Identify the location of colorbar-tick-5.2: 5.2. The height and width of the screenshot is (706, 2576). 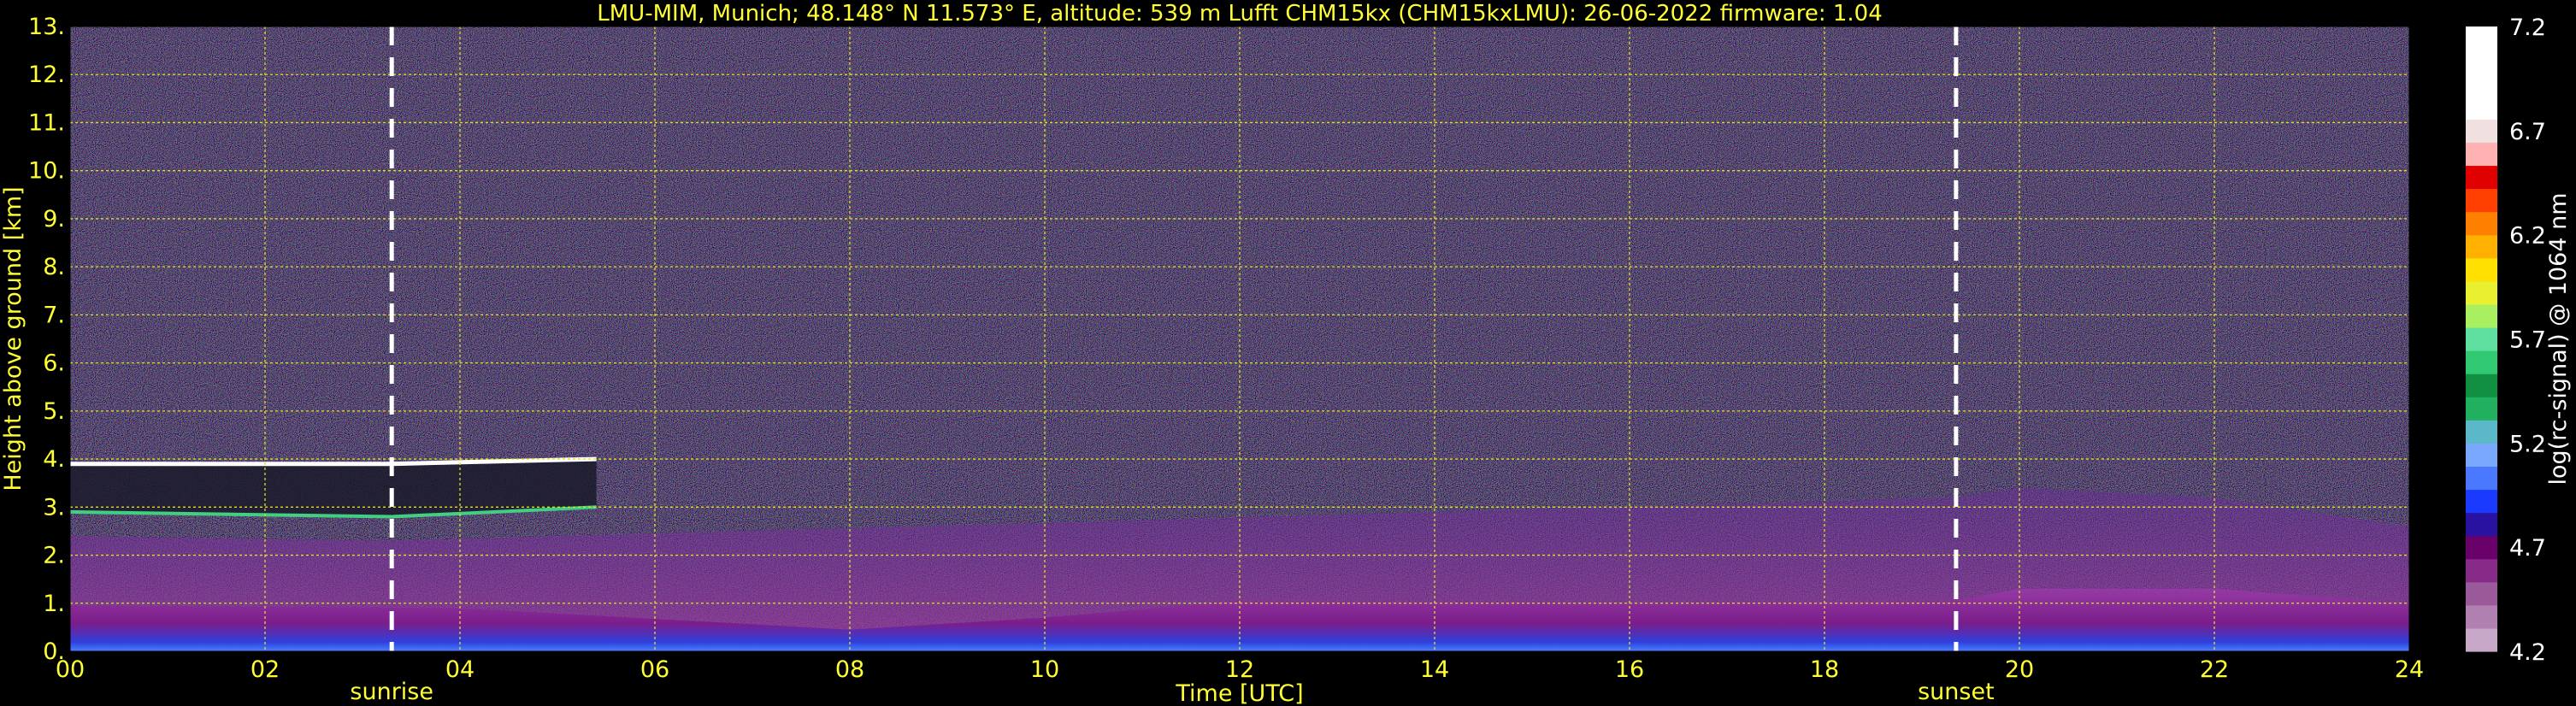
(2527, 444).